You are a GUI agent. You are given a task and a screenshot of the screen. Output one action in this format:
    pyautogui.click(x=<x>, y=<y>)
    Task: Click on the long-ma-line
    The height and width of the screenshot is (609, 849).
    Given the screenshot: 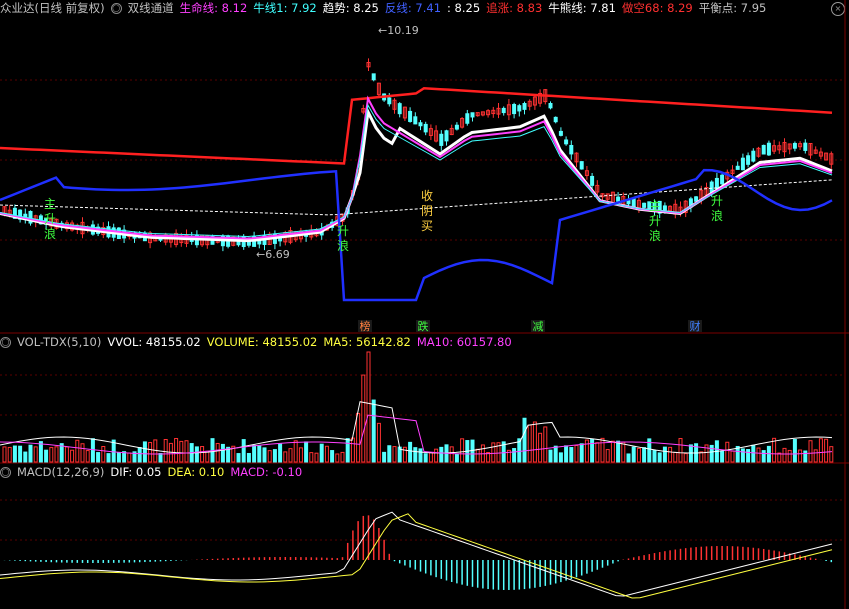 What is the action you would take?
    pyautogui.click(x=416, y=125)
    